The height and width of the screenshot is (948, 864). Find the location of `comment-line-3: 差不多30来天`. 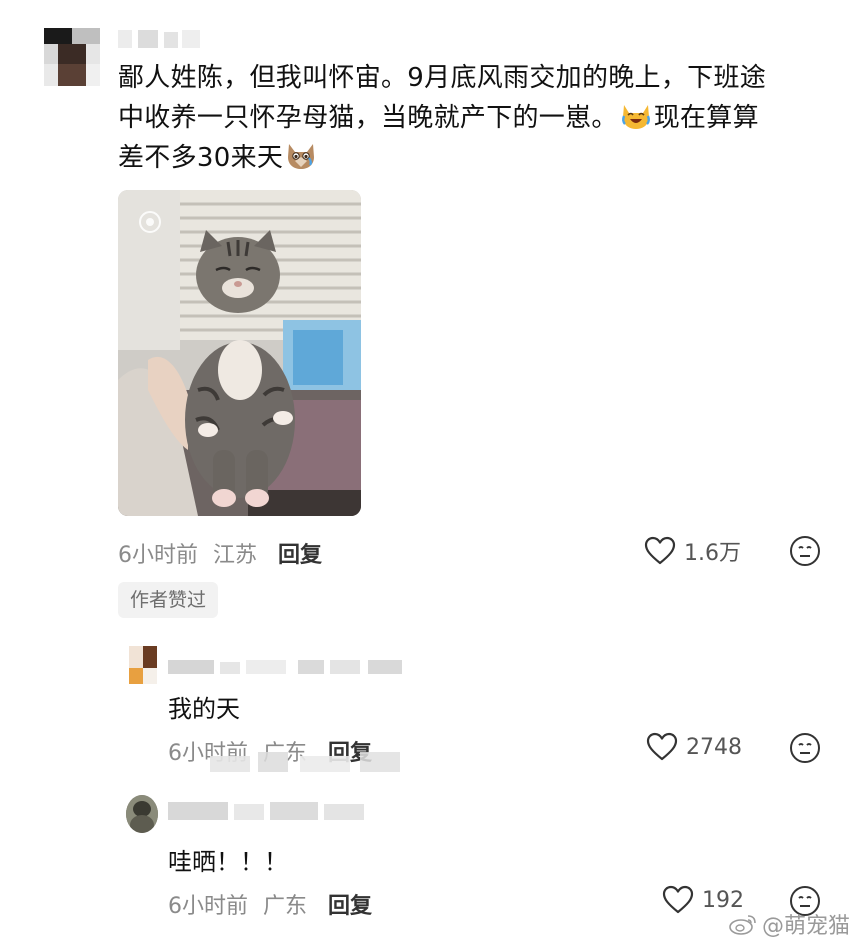

comment-line-3: 差不多30来天 is located at coordinates (478, 158).